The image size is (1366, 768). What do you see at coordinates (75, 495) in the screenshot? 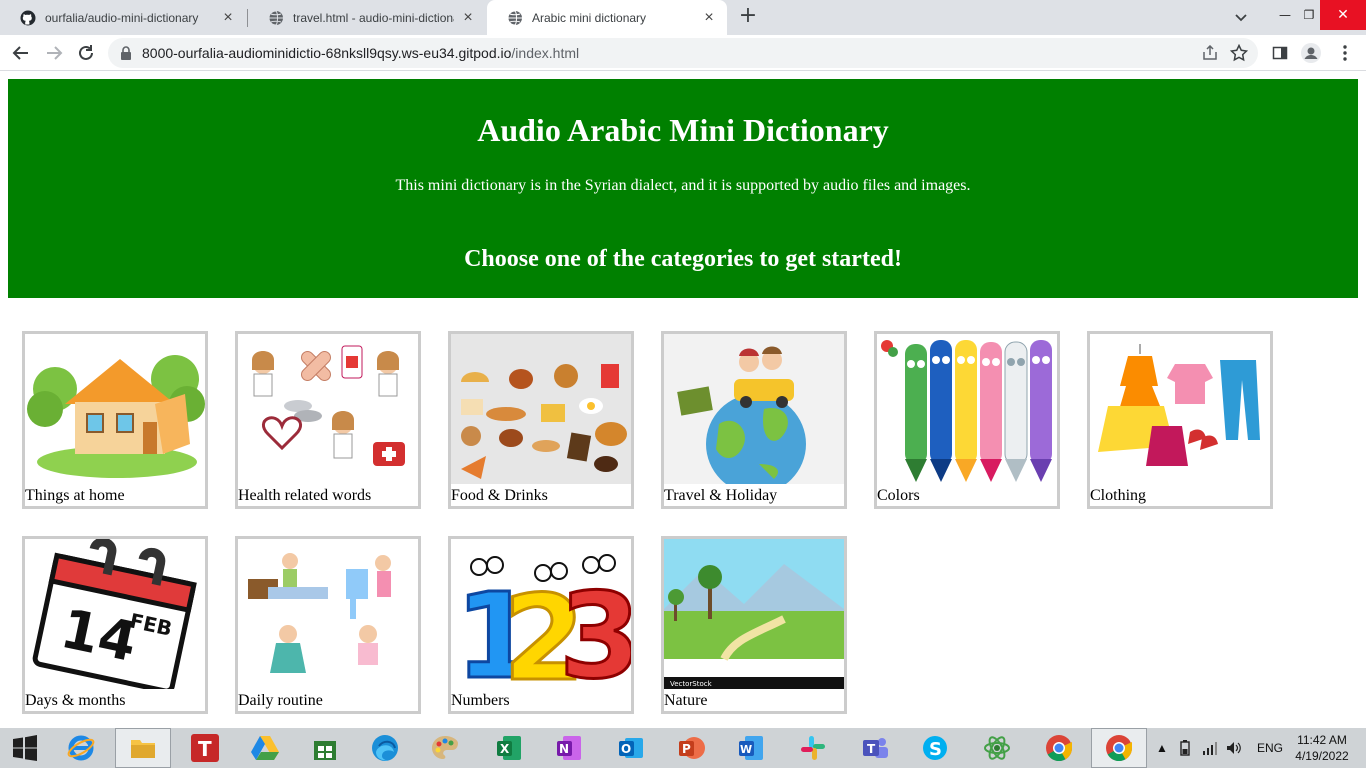
I see `category-label: Things at home` at bounding box center [75, 495].